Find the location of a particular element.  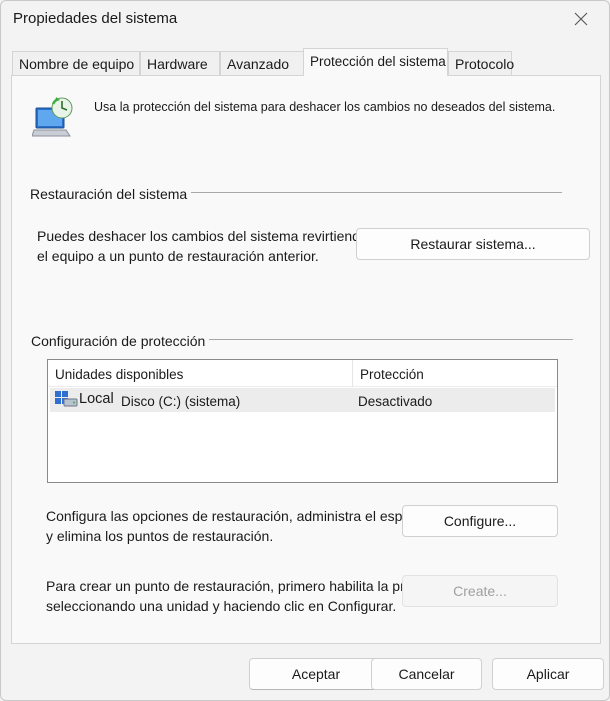

close-icon is located at coordinates (581, 19).